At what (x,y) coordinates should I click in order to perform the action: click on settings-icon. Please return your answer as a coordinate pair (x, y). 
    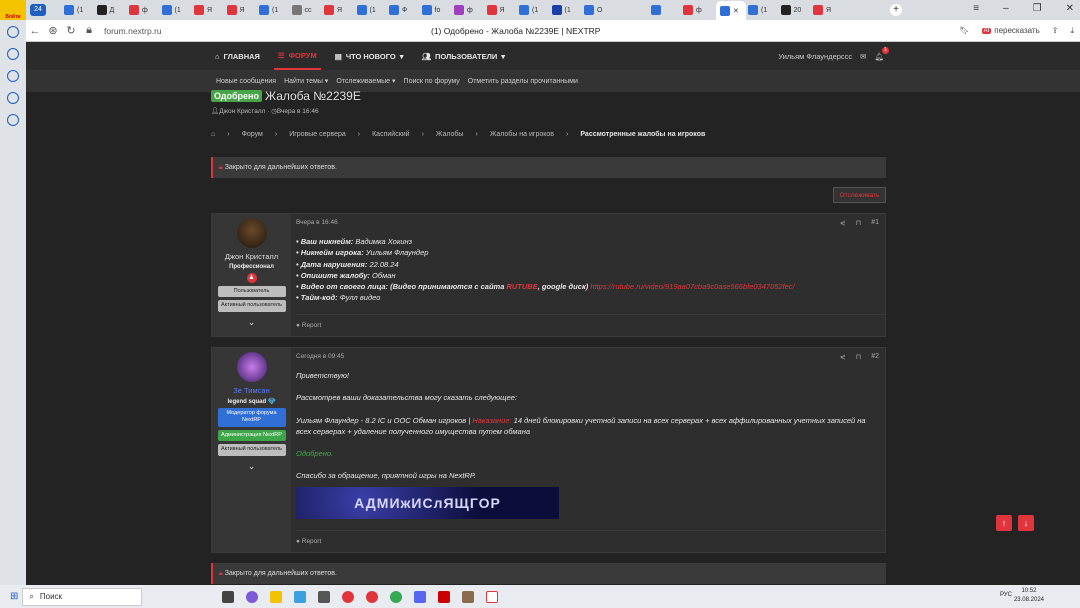
    Looking at the image, I should click on (13, 120).